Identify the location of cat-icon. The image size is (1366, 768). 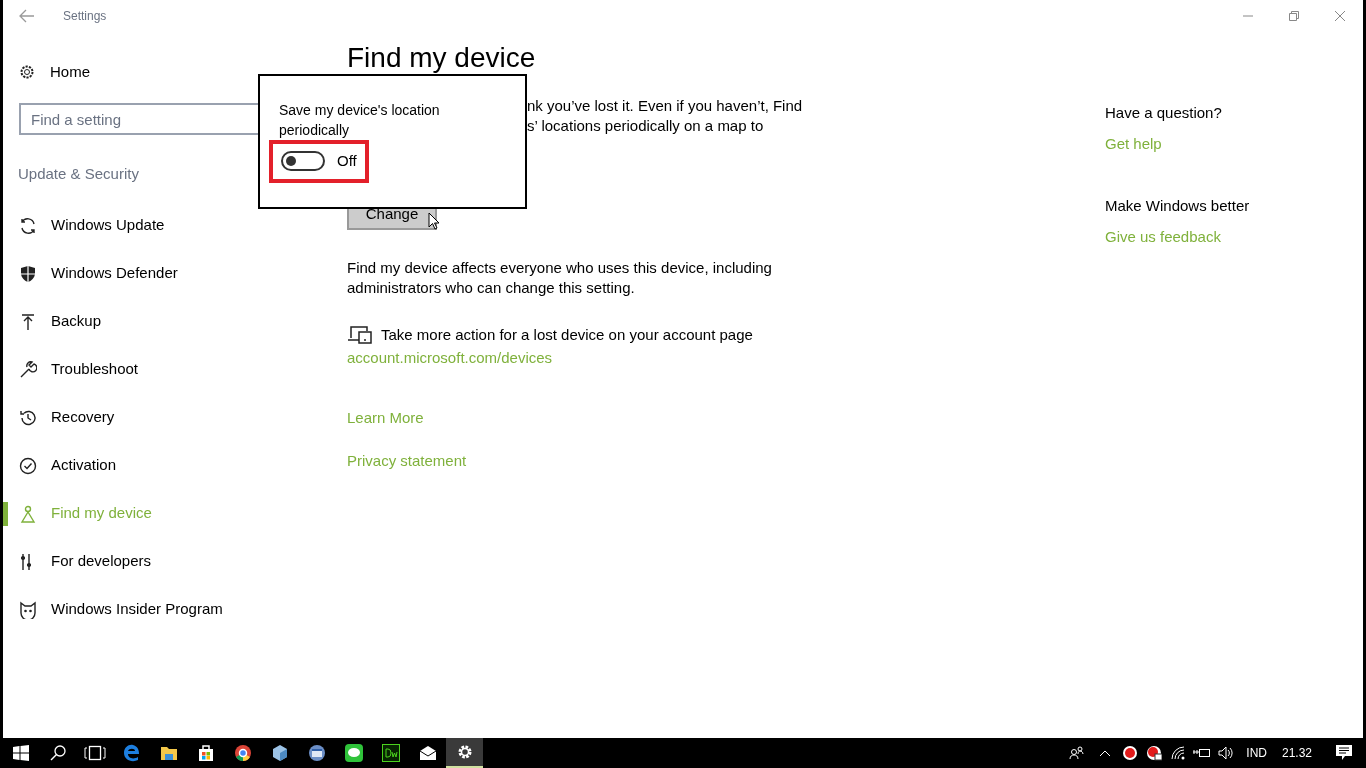
(28, 609).